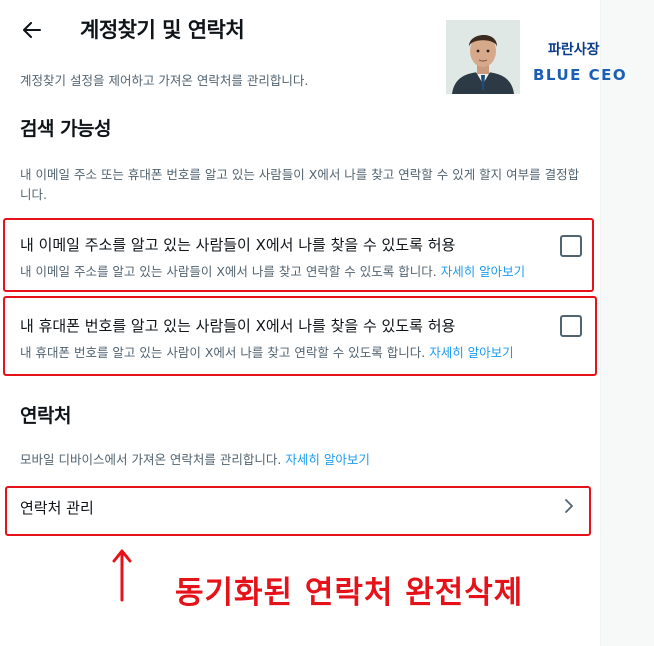 This screenshot has width=654, height=646. I want to click on learn-more-link: 자세히 알아보기, so click(327, 459).